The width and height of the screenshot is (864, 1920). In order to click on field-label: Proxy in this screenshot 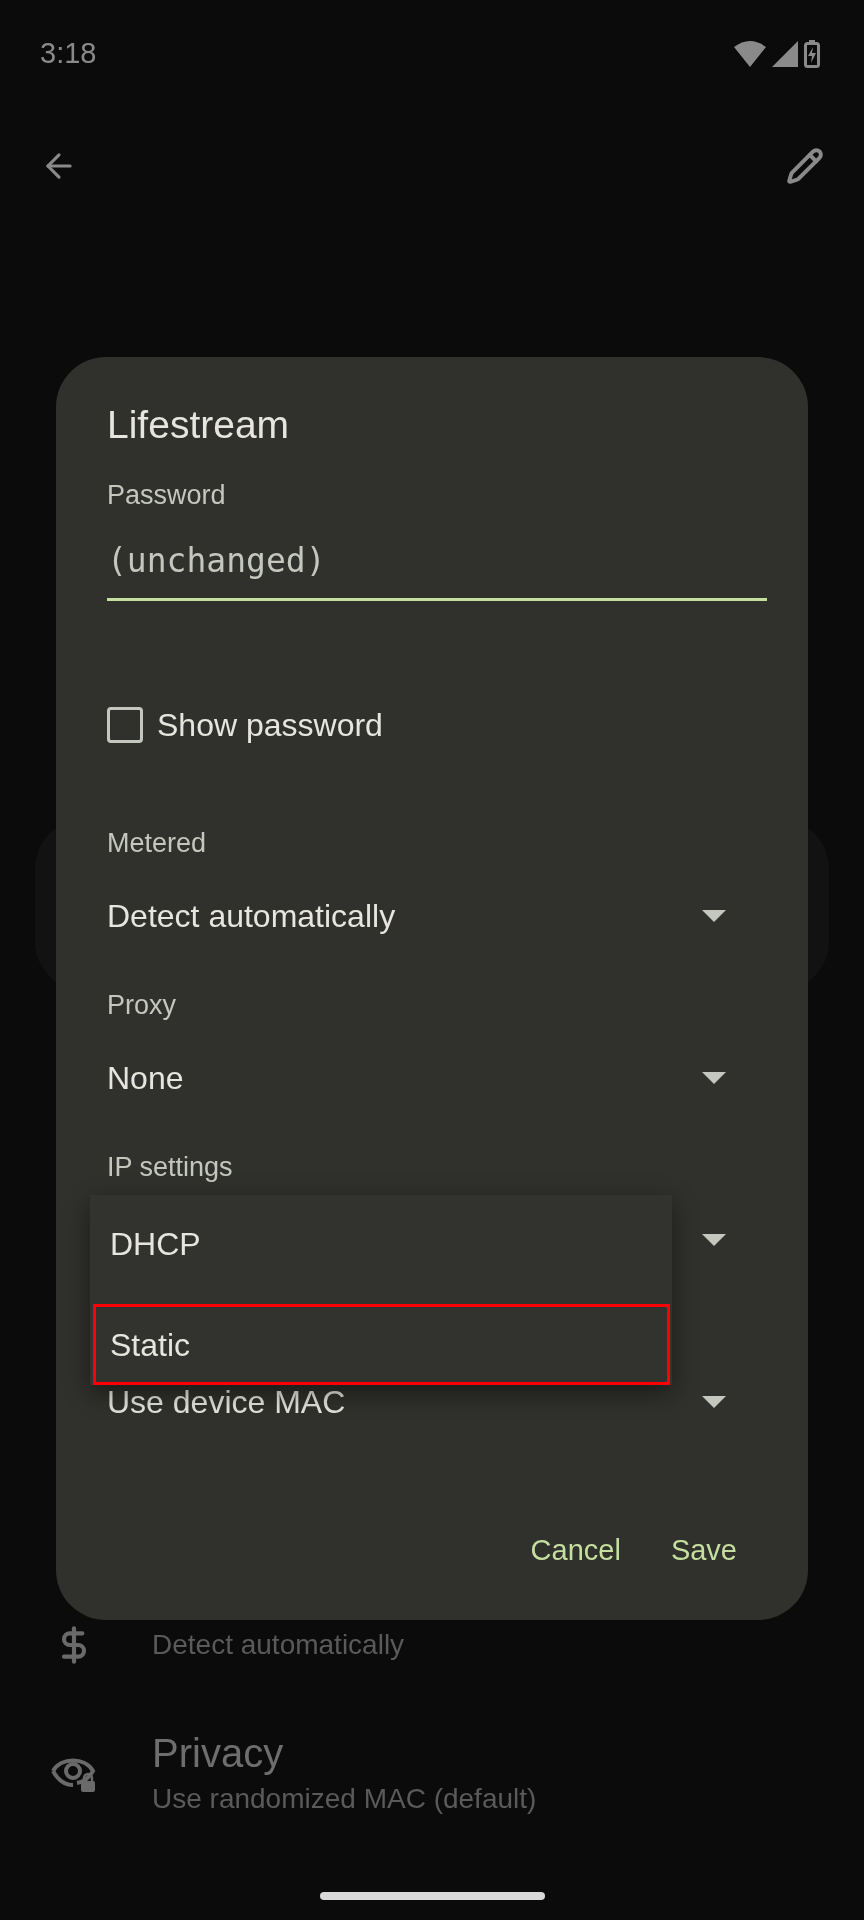, I will do `click(142, 1005)`.